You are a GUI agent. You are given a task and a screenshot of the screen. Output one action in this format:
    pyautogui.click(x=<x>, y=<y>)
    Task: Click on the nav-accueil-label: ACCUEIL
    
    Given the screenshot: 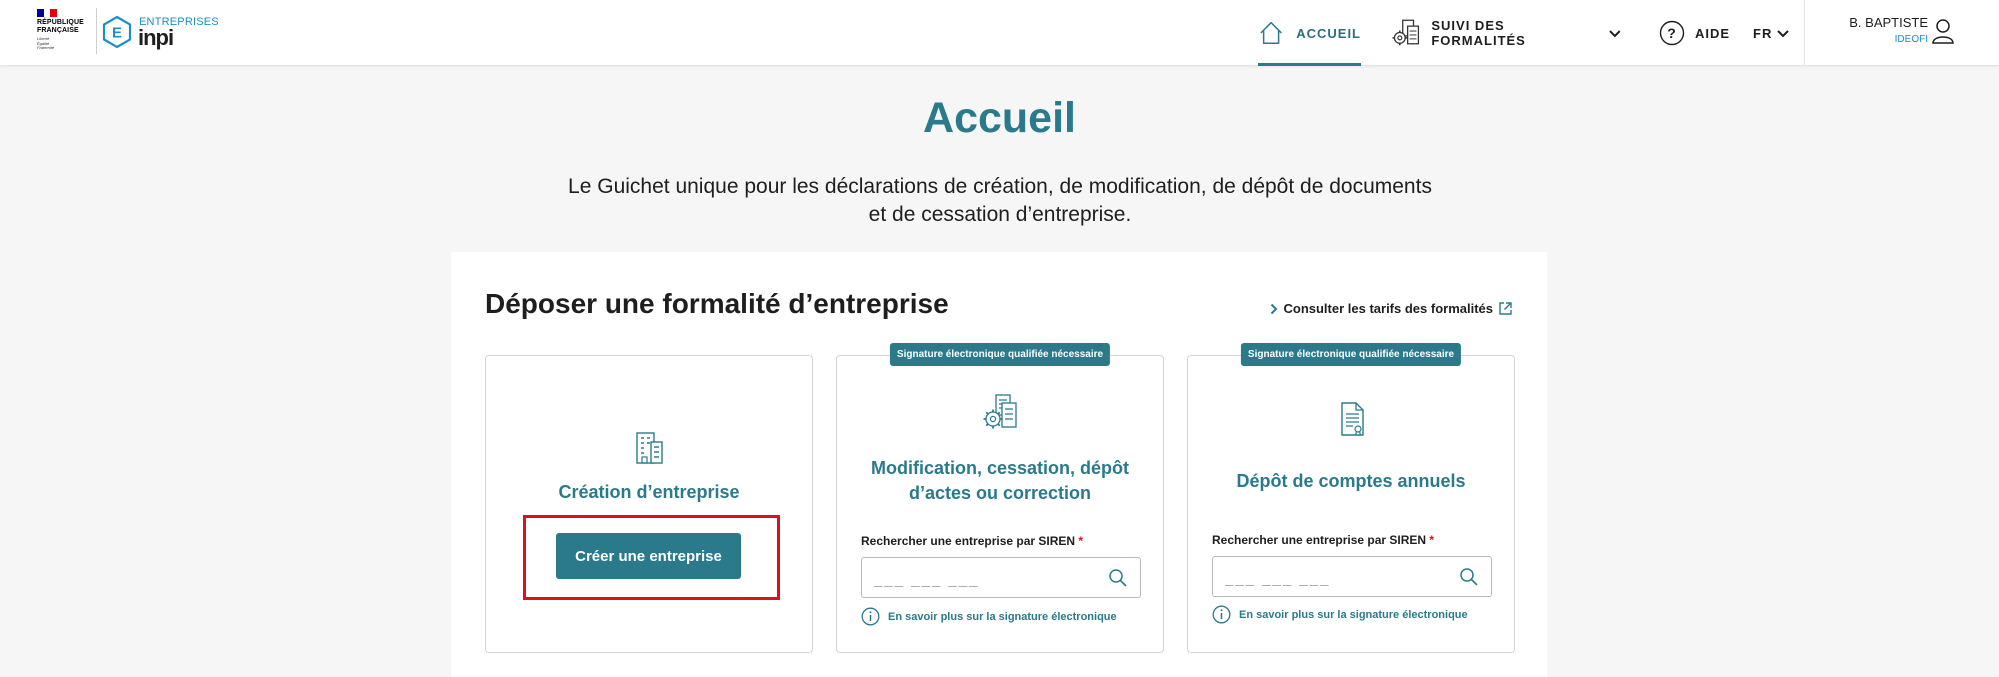 What is the action you would take?
    pyautogui.click(x=1328, y=33)
    